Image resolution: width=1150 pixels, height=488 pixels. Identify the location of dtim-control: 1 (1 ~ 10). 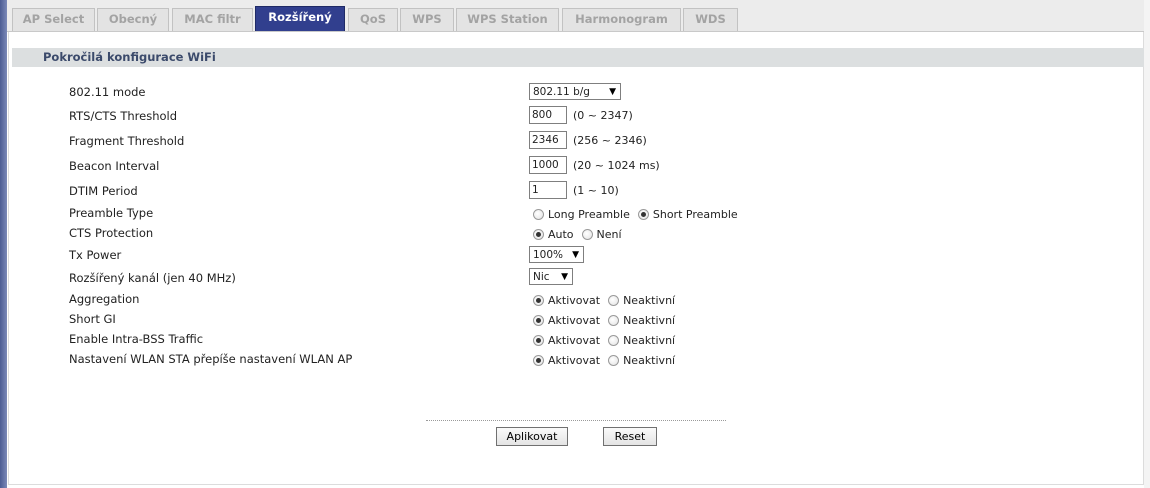
(574, 190).